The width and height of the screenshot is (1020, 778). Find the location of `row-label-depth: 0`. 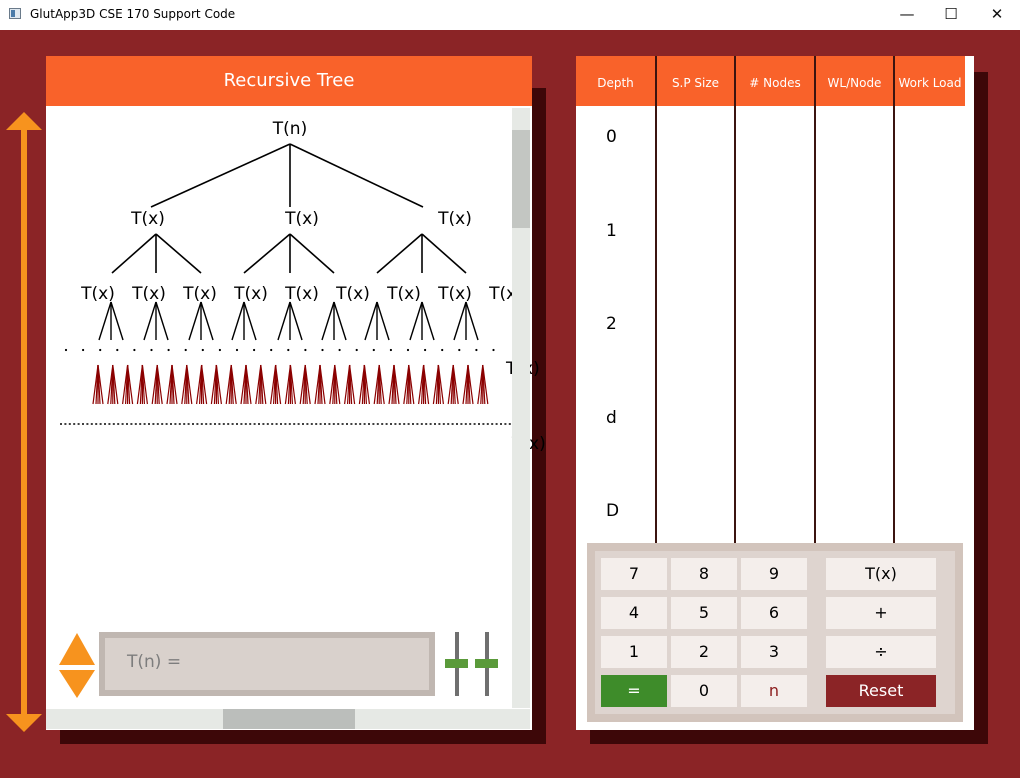

row-label-depth: 0 is located at coordinates (611, 137).